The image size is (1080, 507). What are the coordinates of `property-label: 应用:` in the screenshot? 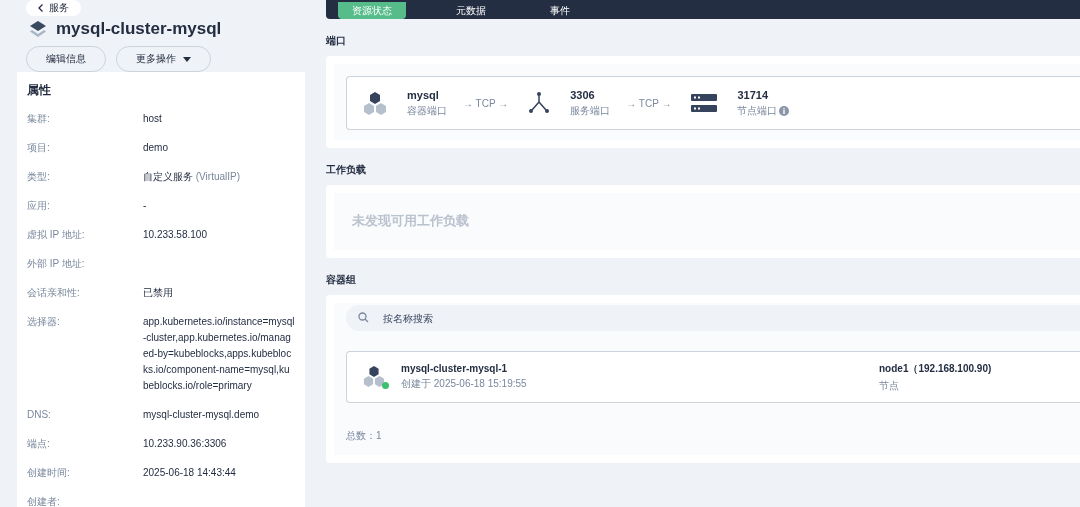 It's located at (39, 206).